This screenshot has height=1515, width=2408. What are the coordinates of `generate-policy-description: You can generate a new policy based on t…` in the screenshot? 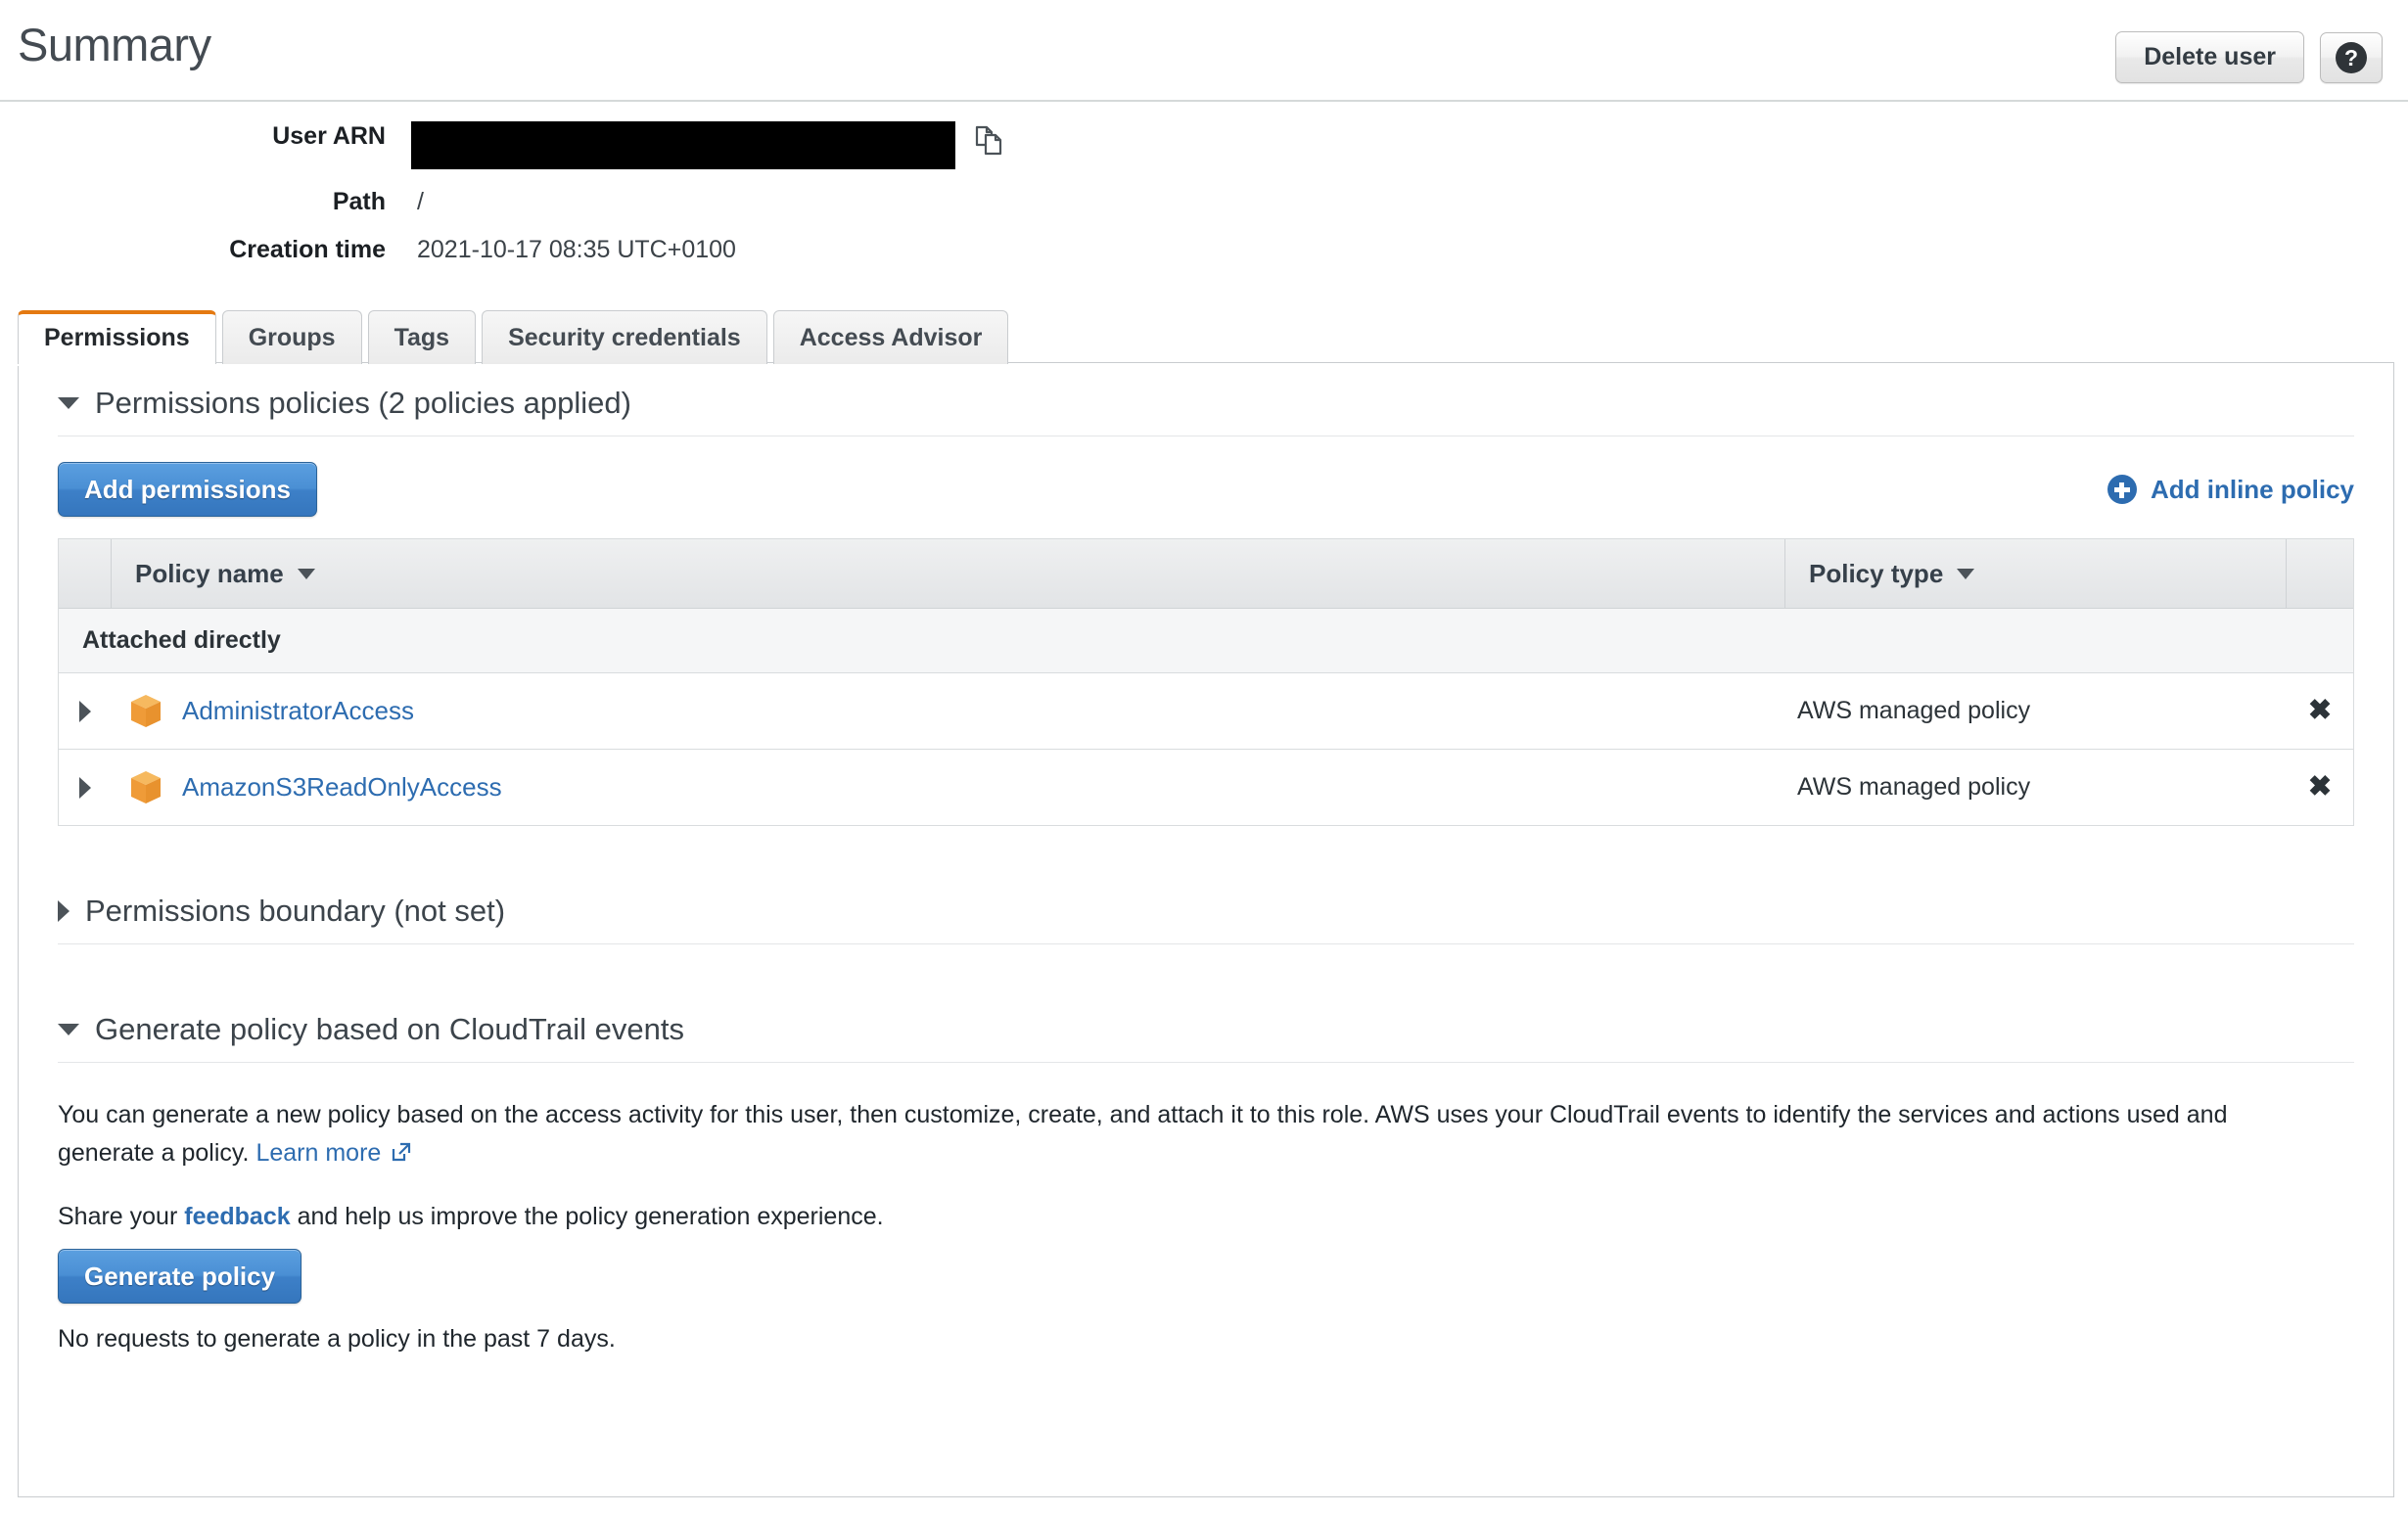 It's located at (1193, 1135).